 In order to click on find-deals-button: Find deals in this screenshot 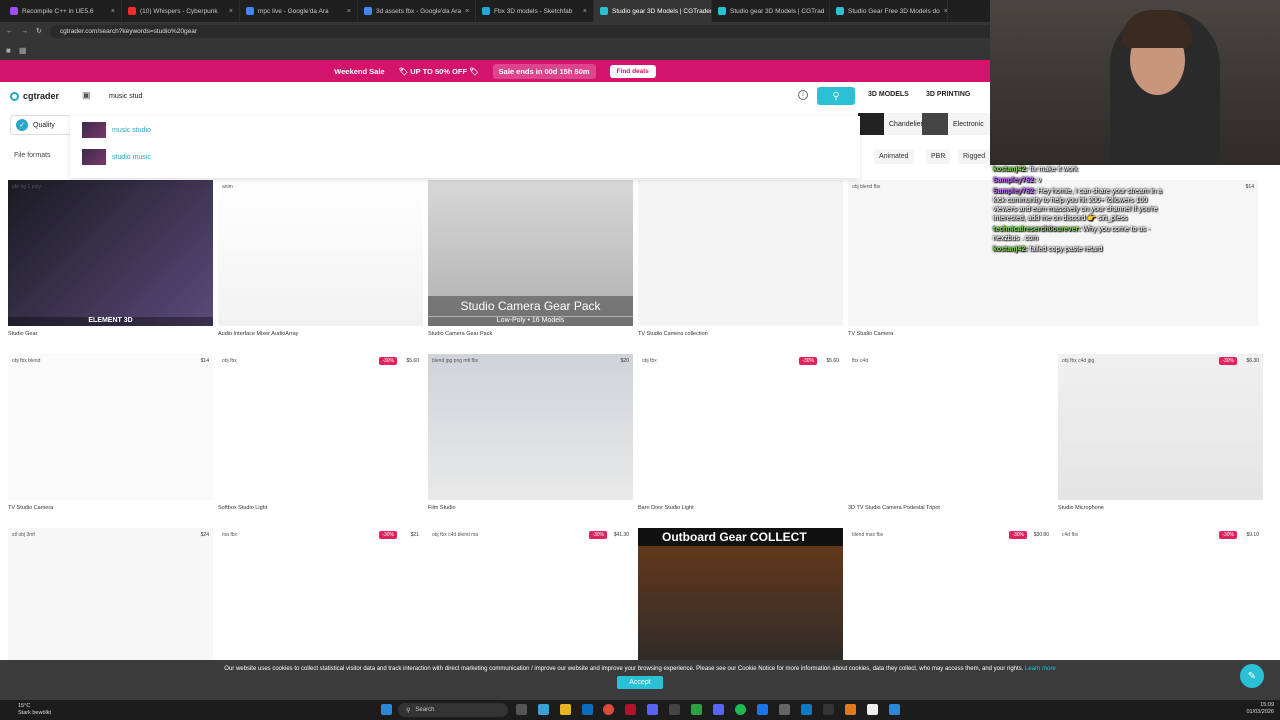, I will do `click(632, 71)`.